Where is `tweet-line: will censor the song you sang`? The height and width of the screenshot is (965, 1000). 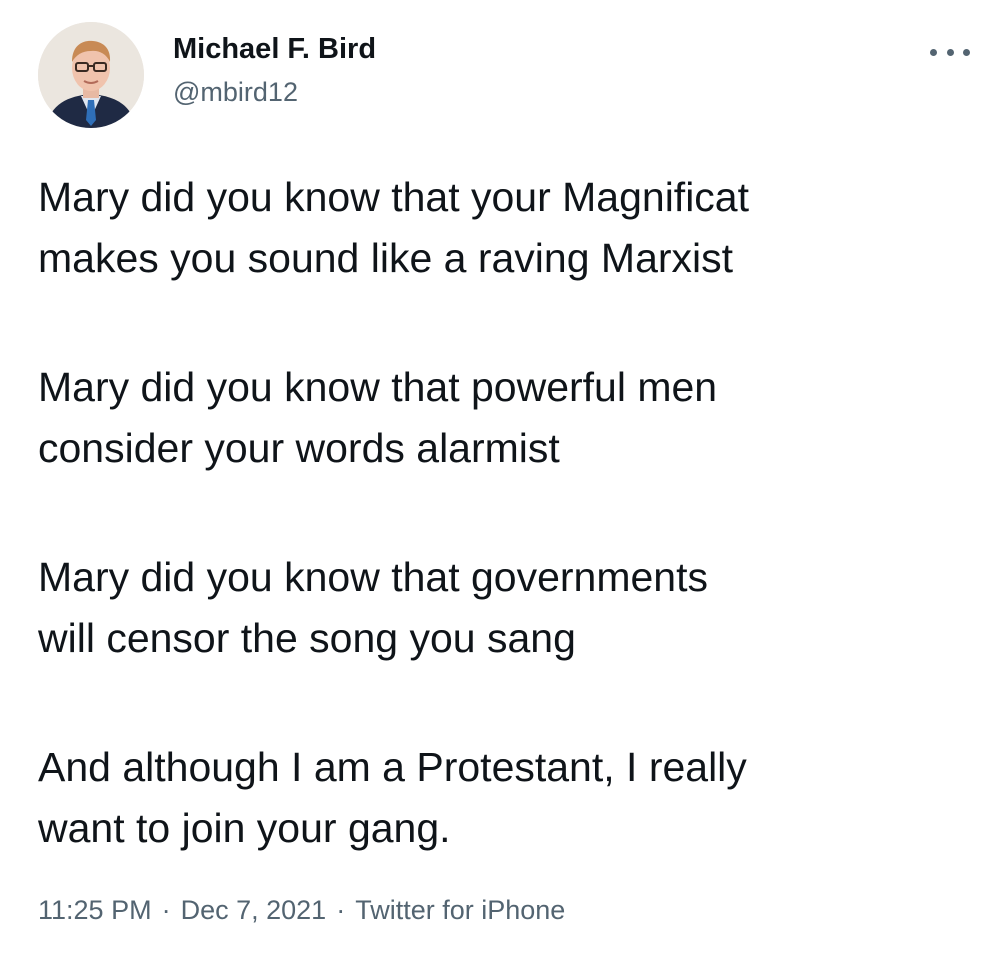 tweet-line: will censor the song you sang is located at coordinates (307, 638).